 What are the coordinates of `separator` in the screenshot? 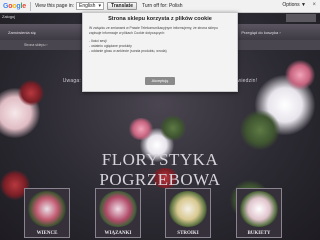 It's located at (30, 6).